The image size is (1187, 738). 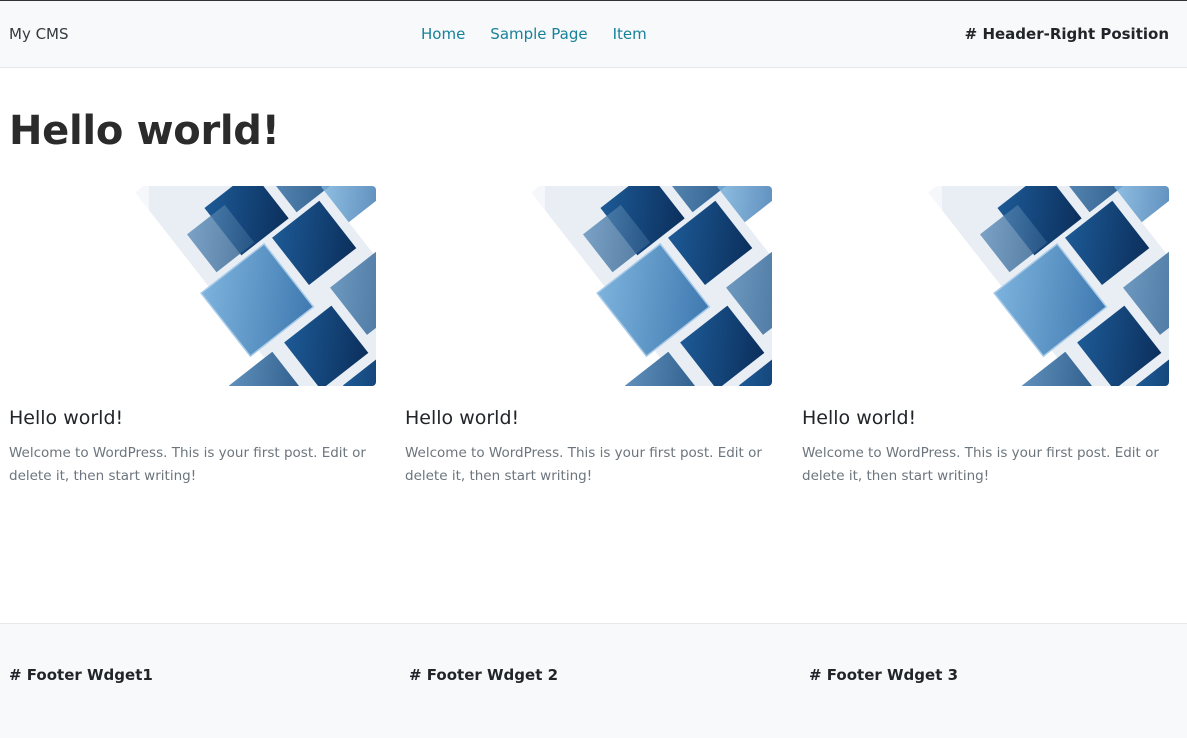 I want to click on page-title: Hello world!, so click(x=144, y=131).